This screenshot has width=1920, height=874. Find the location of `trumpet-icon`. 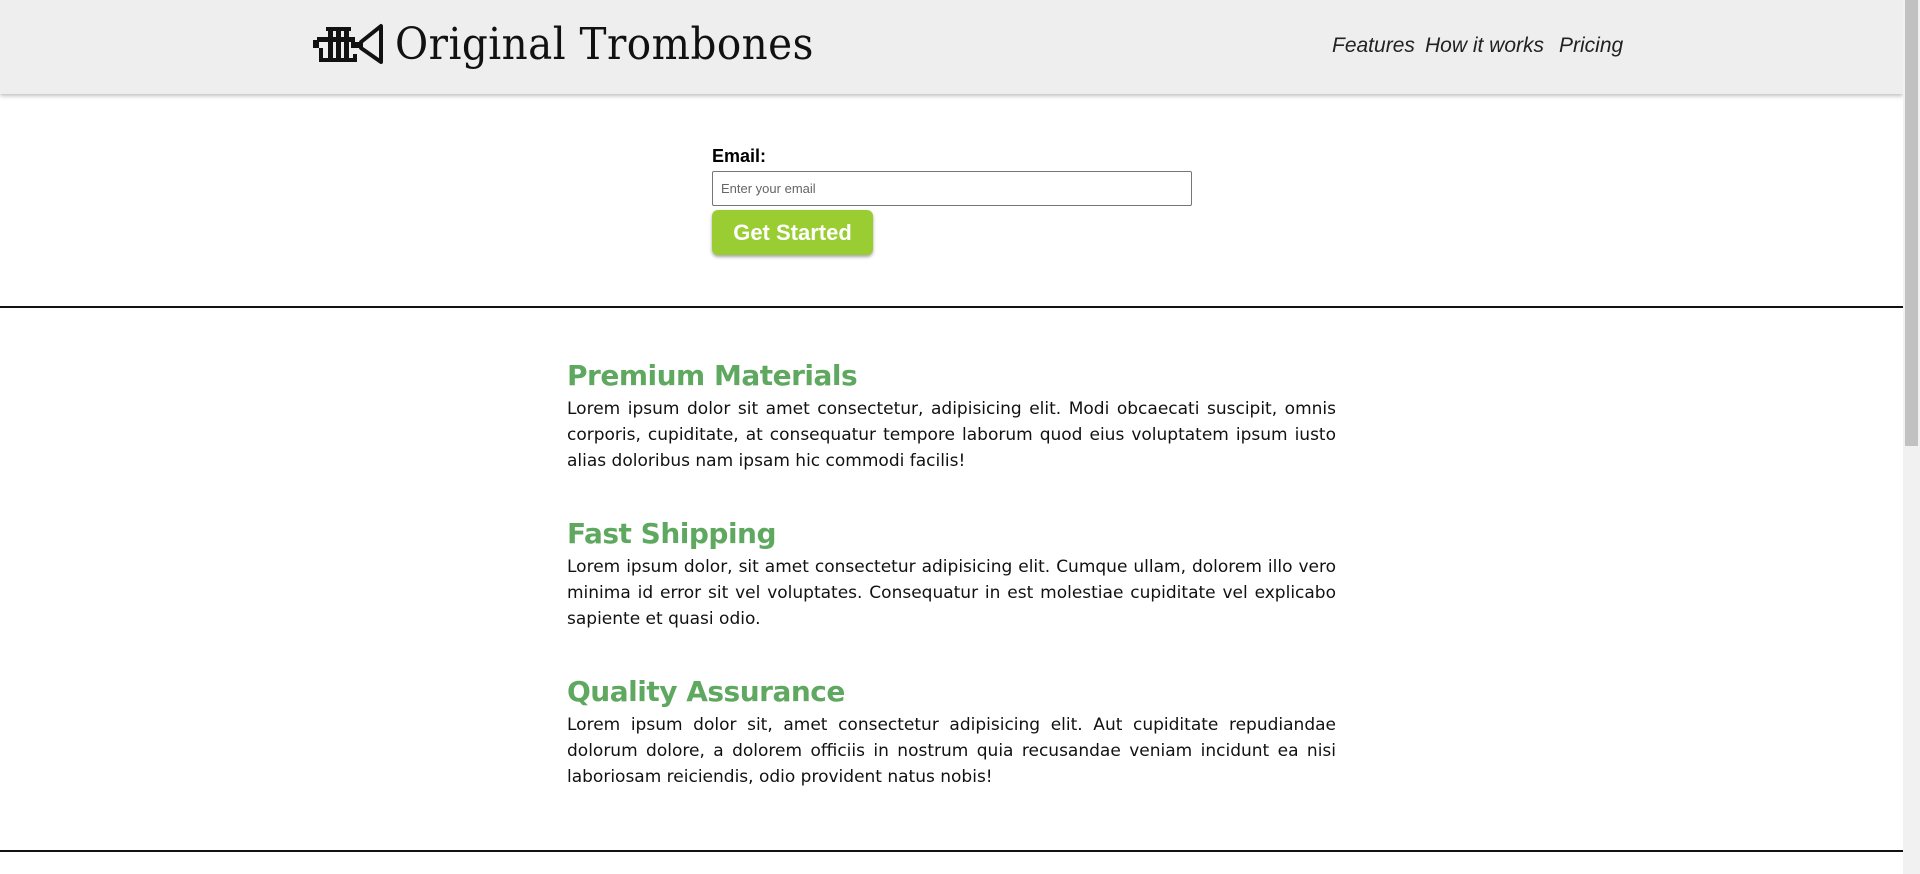

trumpet-icon is located at coordinates (348, 44).